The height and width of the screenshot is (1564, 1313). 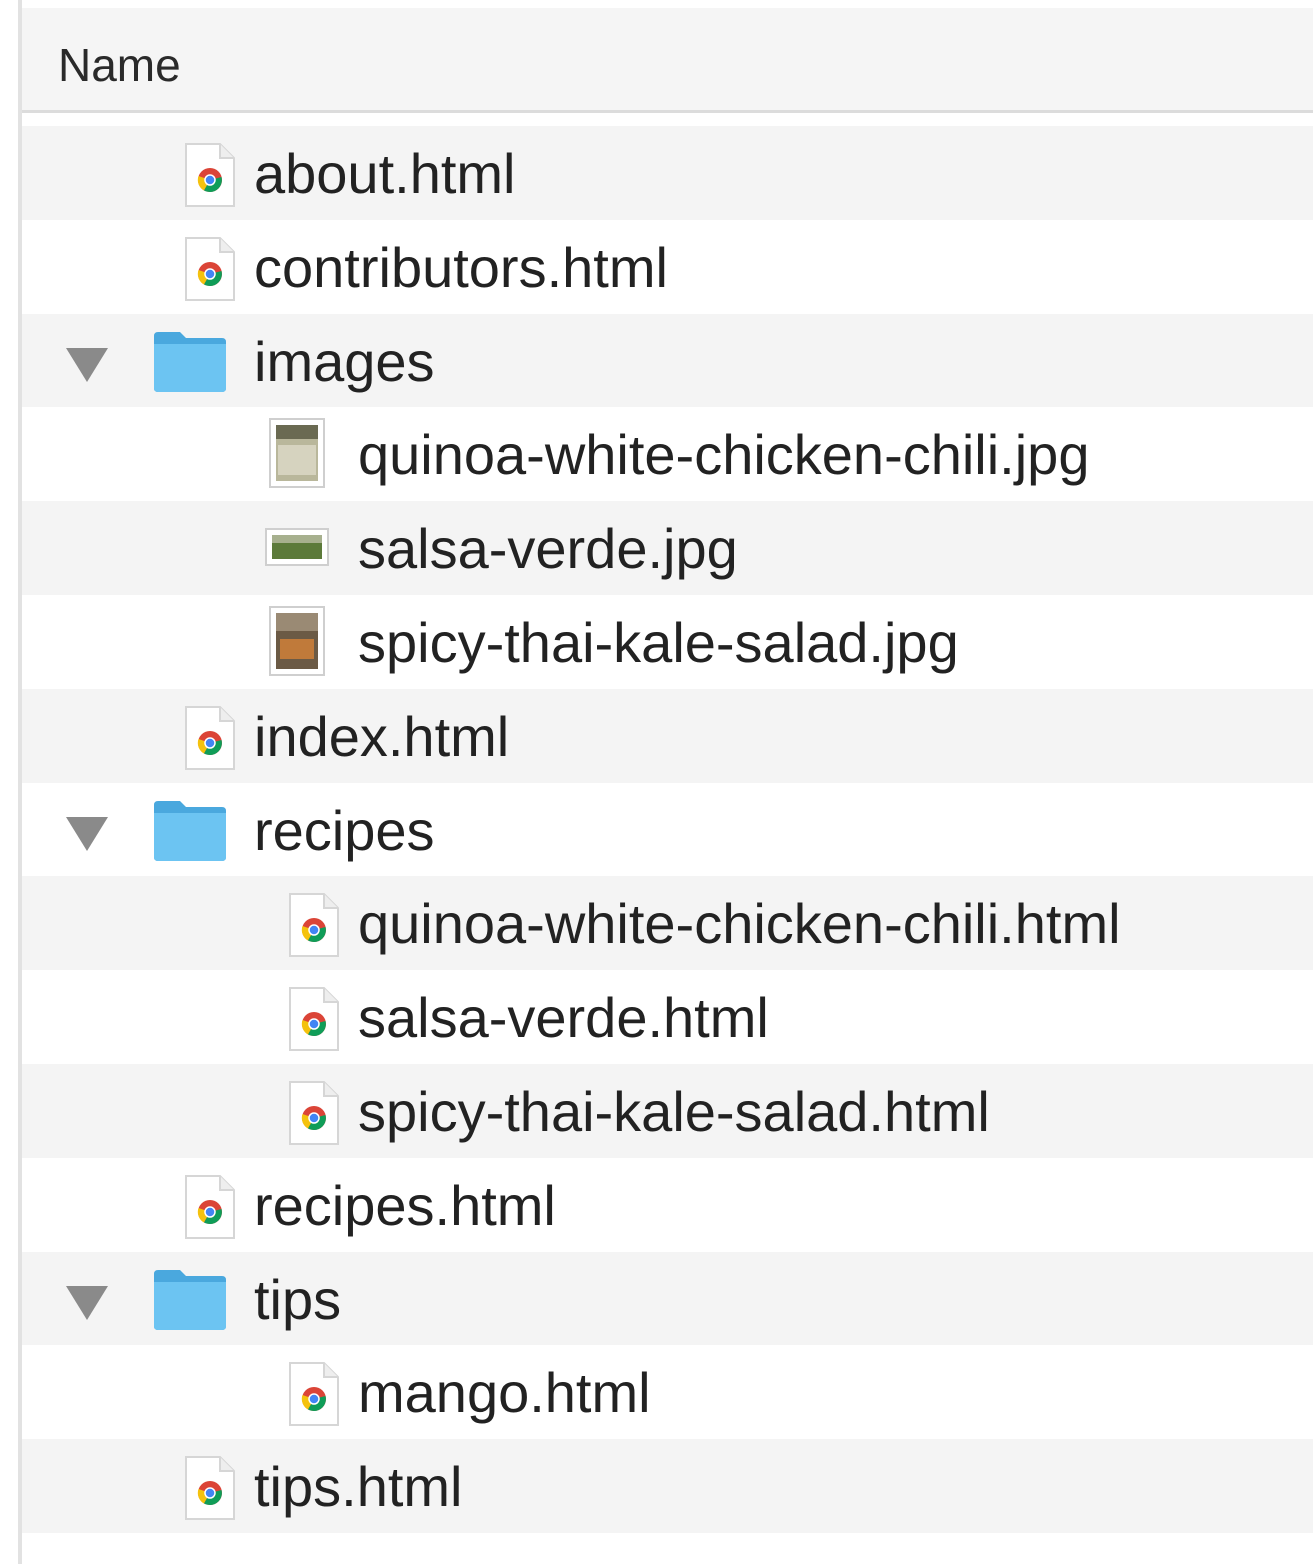 I want to click on list-item-tips: tips, so click(x=667, y=1298).